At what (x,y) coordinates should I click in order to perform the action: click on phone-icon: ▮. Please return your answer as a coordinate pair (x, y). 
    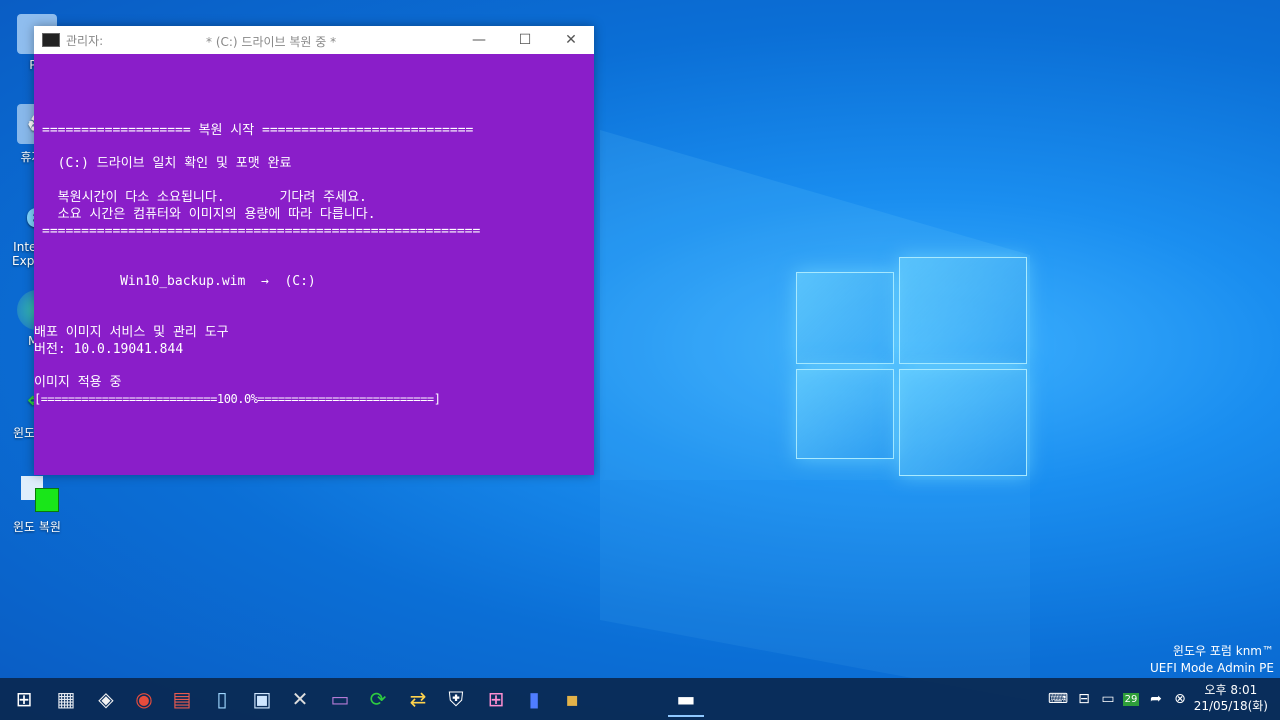
    Looking at the image, I should click on (534, 699).